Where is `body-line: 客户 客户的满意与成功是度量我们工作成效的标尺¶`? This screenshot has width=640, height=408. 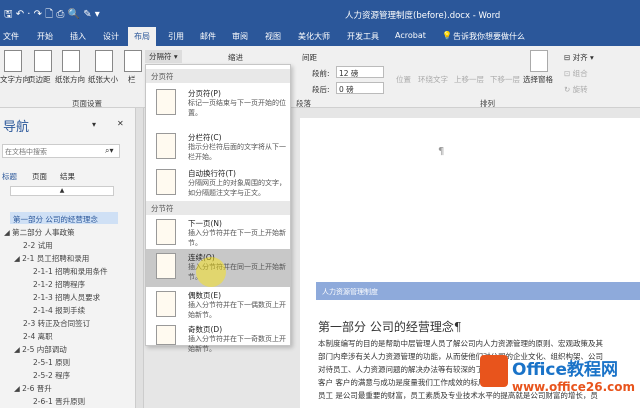 body-line: 客户 客户的满意与成功是度量我们工作成效的标尺¶ is located at coordinates (404, 382).